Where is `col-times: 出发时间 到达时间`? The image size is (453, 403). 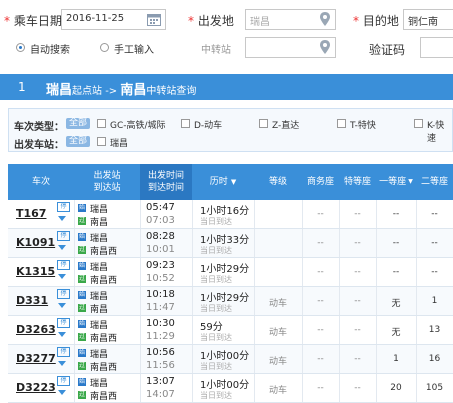
col-times: 出发时间 到达时间 is located at coordinates (166, 182).